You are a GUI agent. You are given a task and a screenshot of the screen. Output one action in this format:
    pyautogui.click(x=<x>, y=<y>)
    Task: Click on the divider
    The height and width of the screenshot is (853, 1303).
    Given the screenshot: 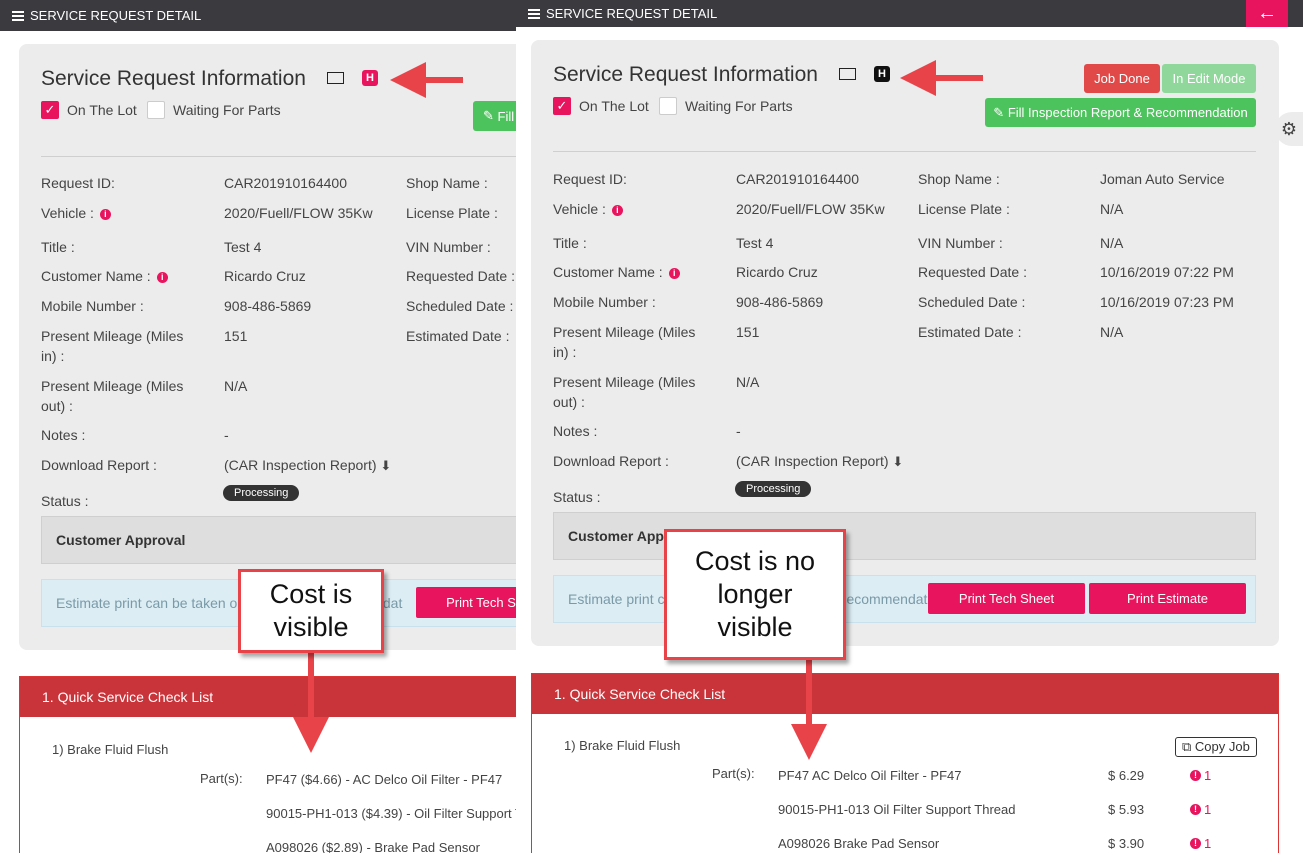 What is the action you would take?
    pyautogui.click(x=904, y=151)
    